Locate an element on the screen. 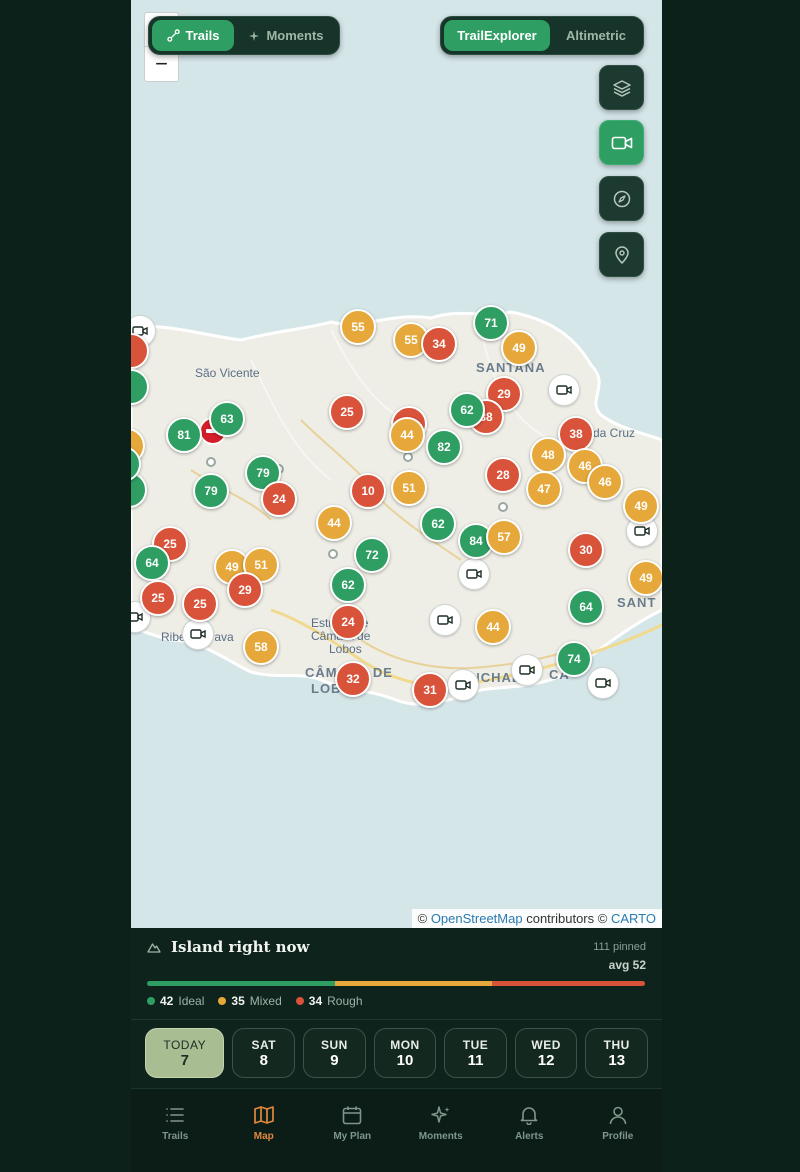 This screenshot has width=800, height=1172. rough-segment is located at coordinates (568, 983).